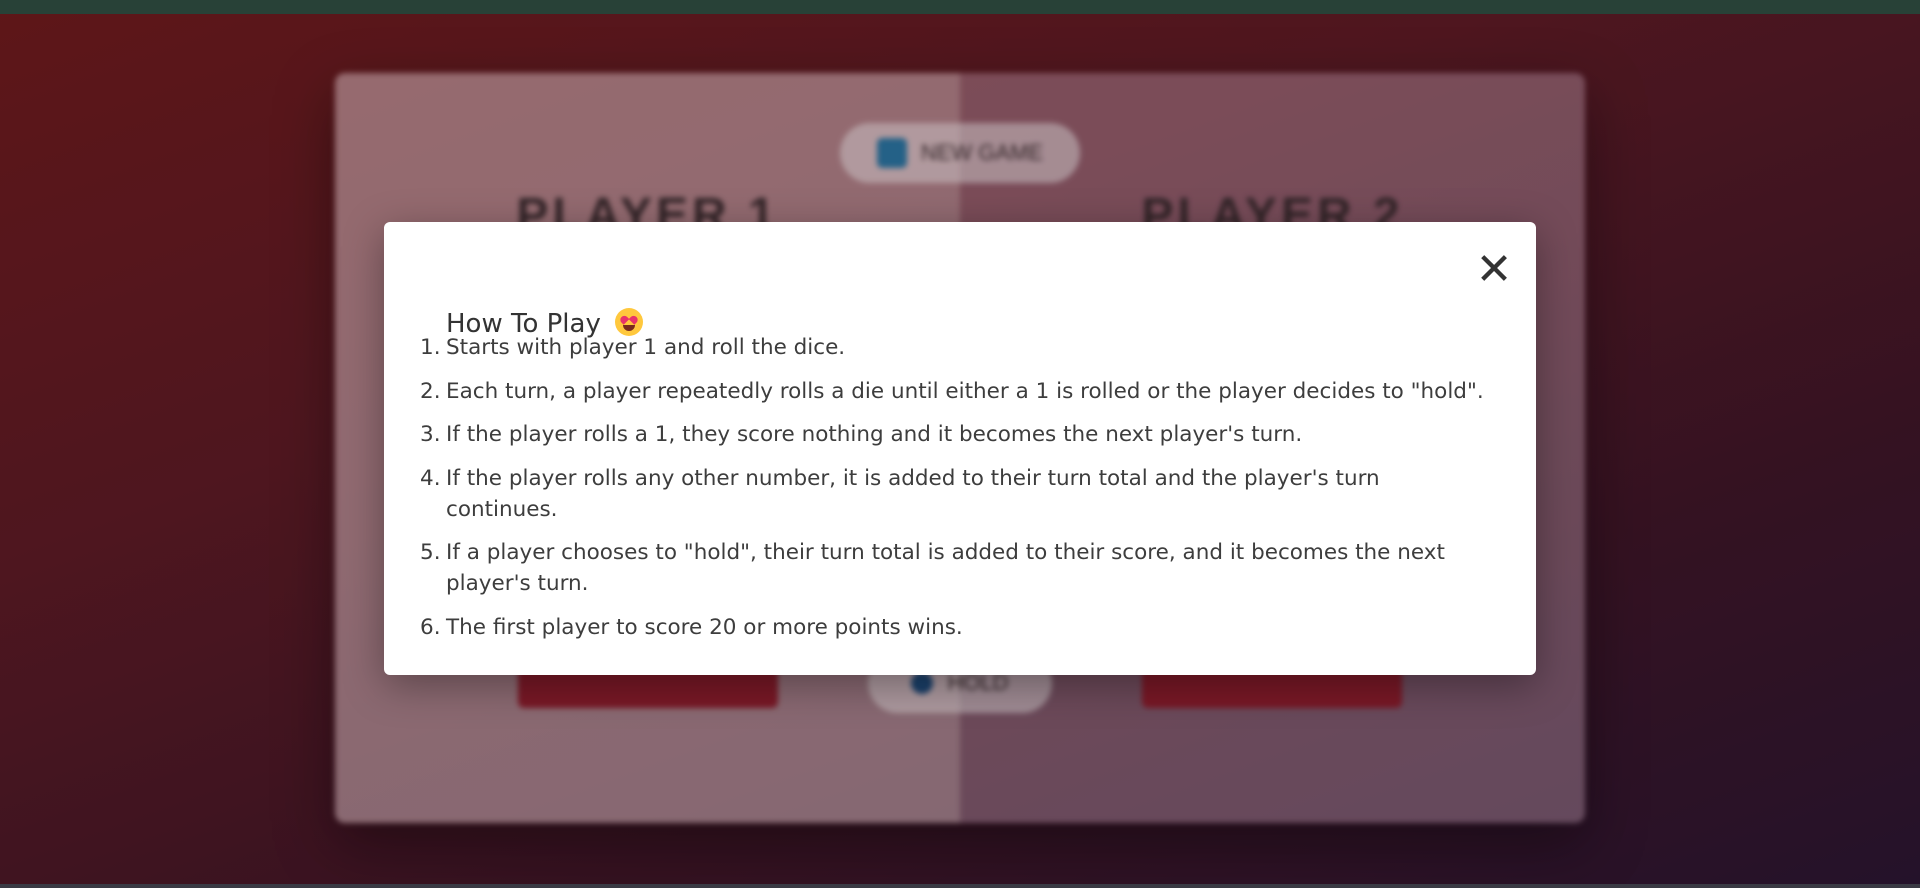 The image size is (1920, 888). Describe the element at coordinates (1494, 270) in the screenshot. I see `close-icon: ✕` at that location.